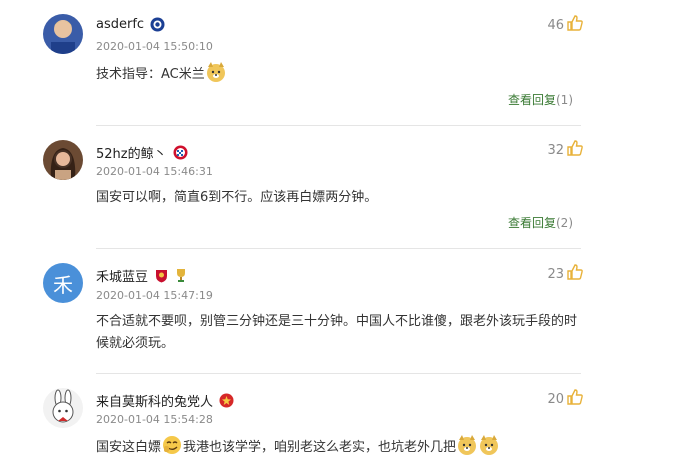 The image size is (690, 464). I want to click on username: 来自莫斯科的兔党人, so click(165, 400).